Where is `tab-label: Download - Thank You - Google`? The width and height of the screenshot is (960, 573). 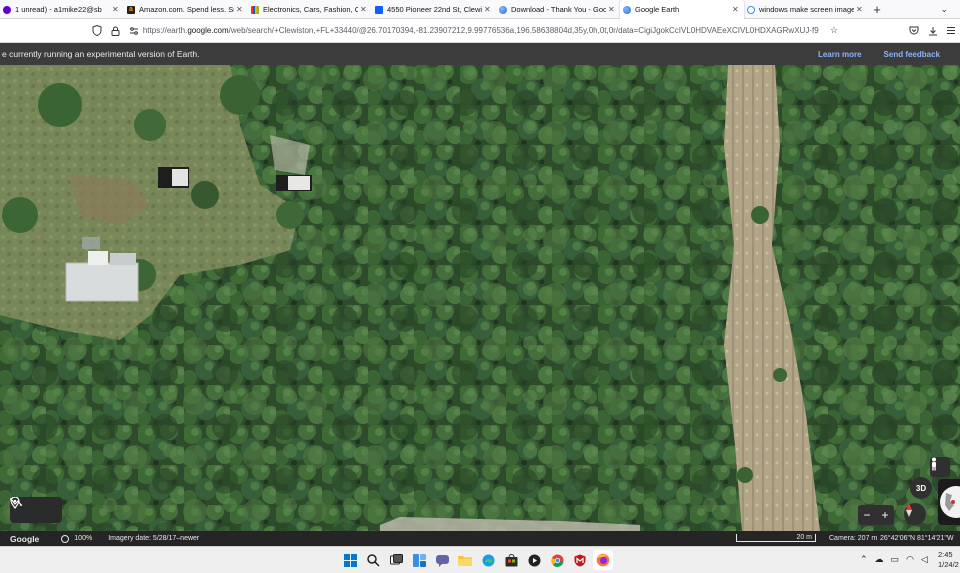
tab-label: Download - Thank You - Google is located at coordinates (558, 9).